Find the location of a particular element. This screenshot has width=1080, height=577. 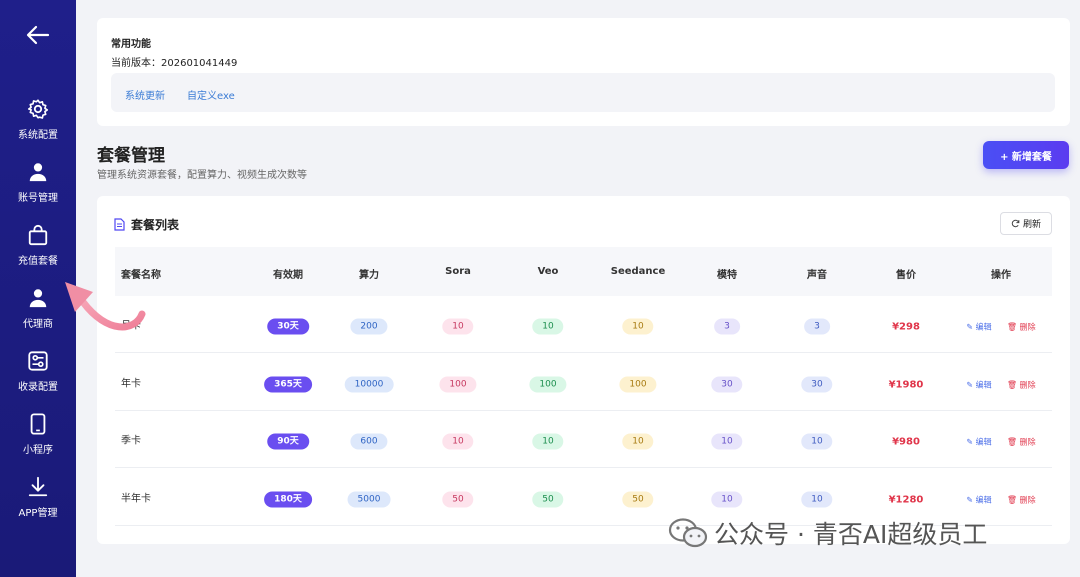

validity-value: 90天 is located at coordinates (288, 441).